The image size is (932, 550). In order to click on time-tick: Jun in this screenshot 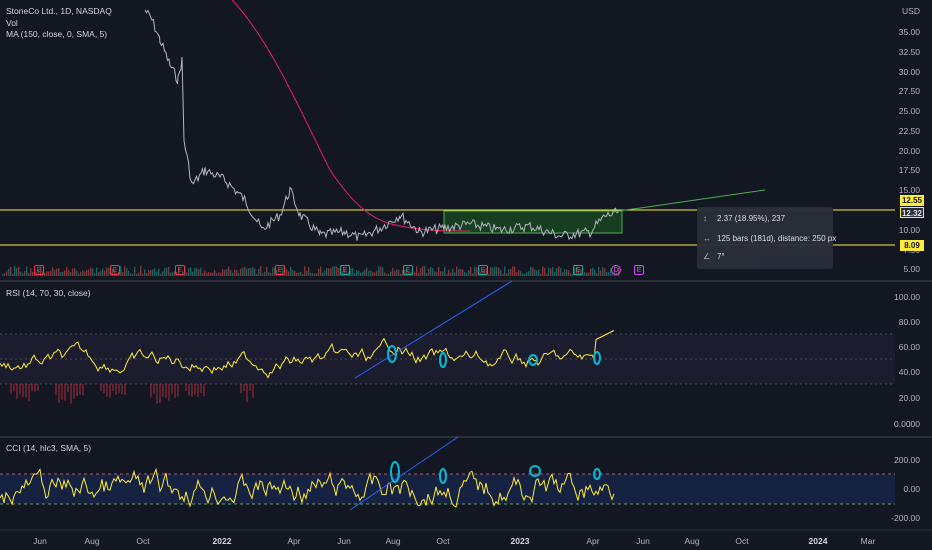, I will do `click(40, 541)`.